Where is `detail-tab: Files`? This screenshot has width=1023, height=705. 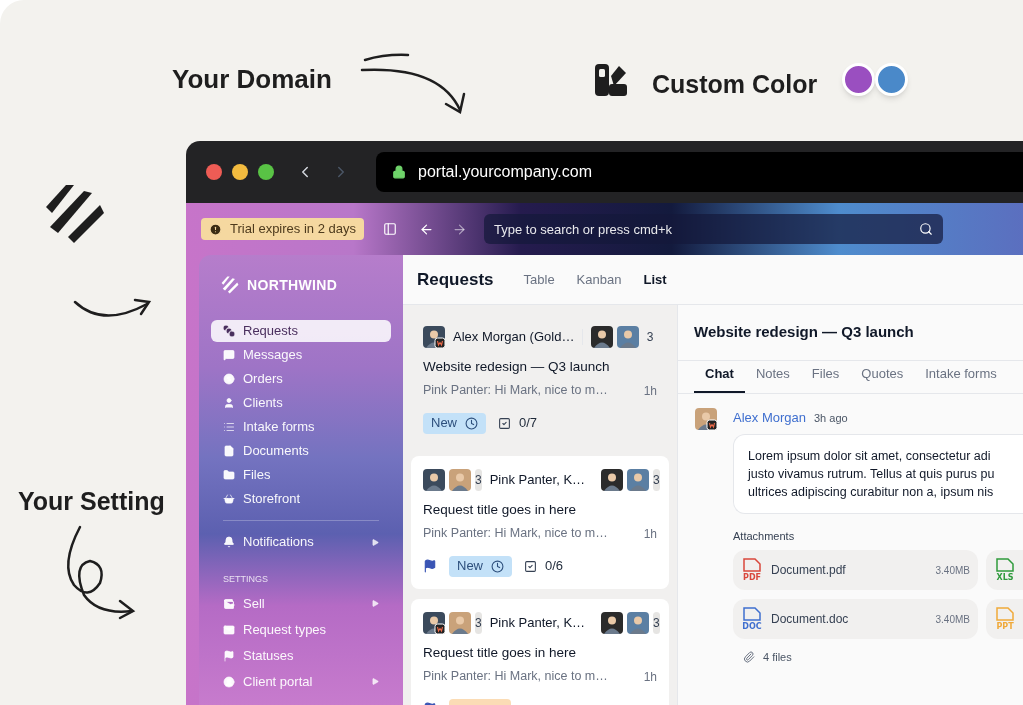
detail-tab: Files is located at coordinates (825, 378).